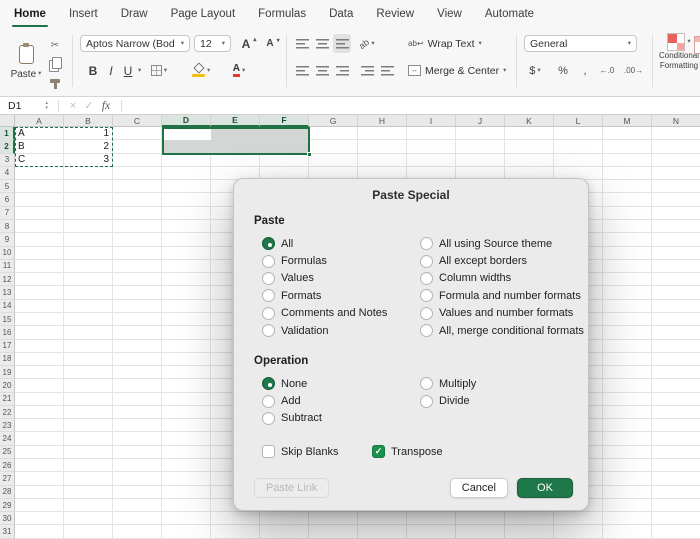 The image size is (700, 539). I want to click on cell-C1, so click(137, 134).